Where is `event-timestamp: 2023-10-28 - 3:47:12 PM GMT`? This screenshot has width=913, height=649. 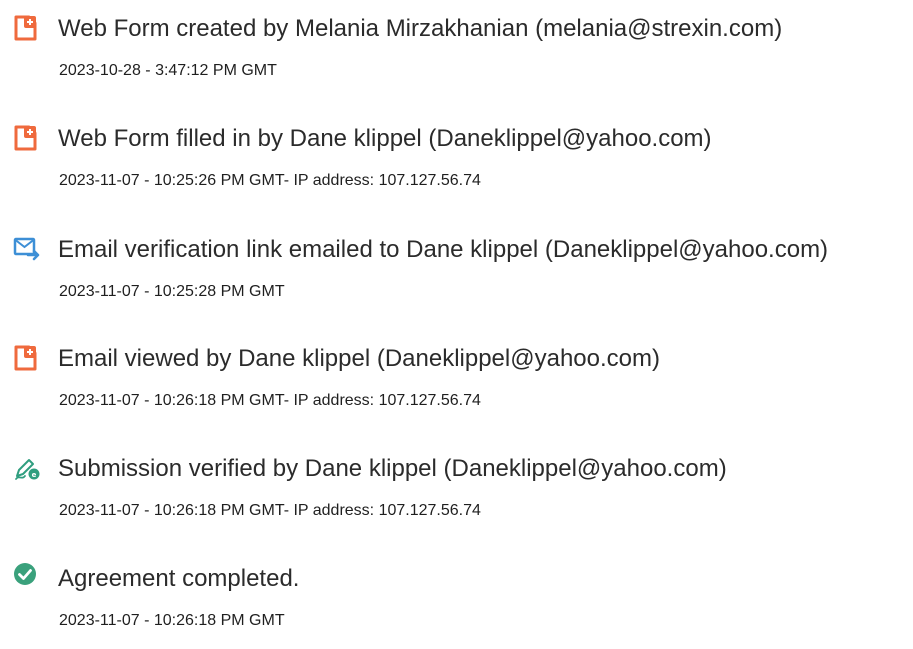 event-timestamp: 2023-10-28 - 3:47:12 PM GMT is located at coordinates (168, 70).